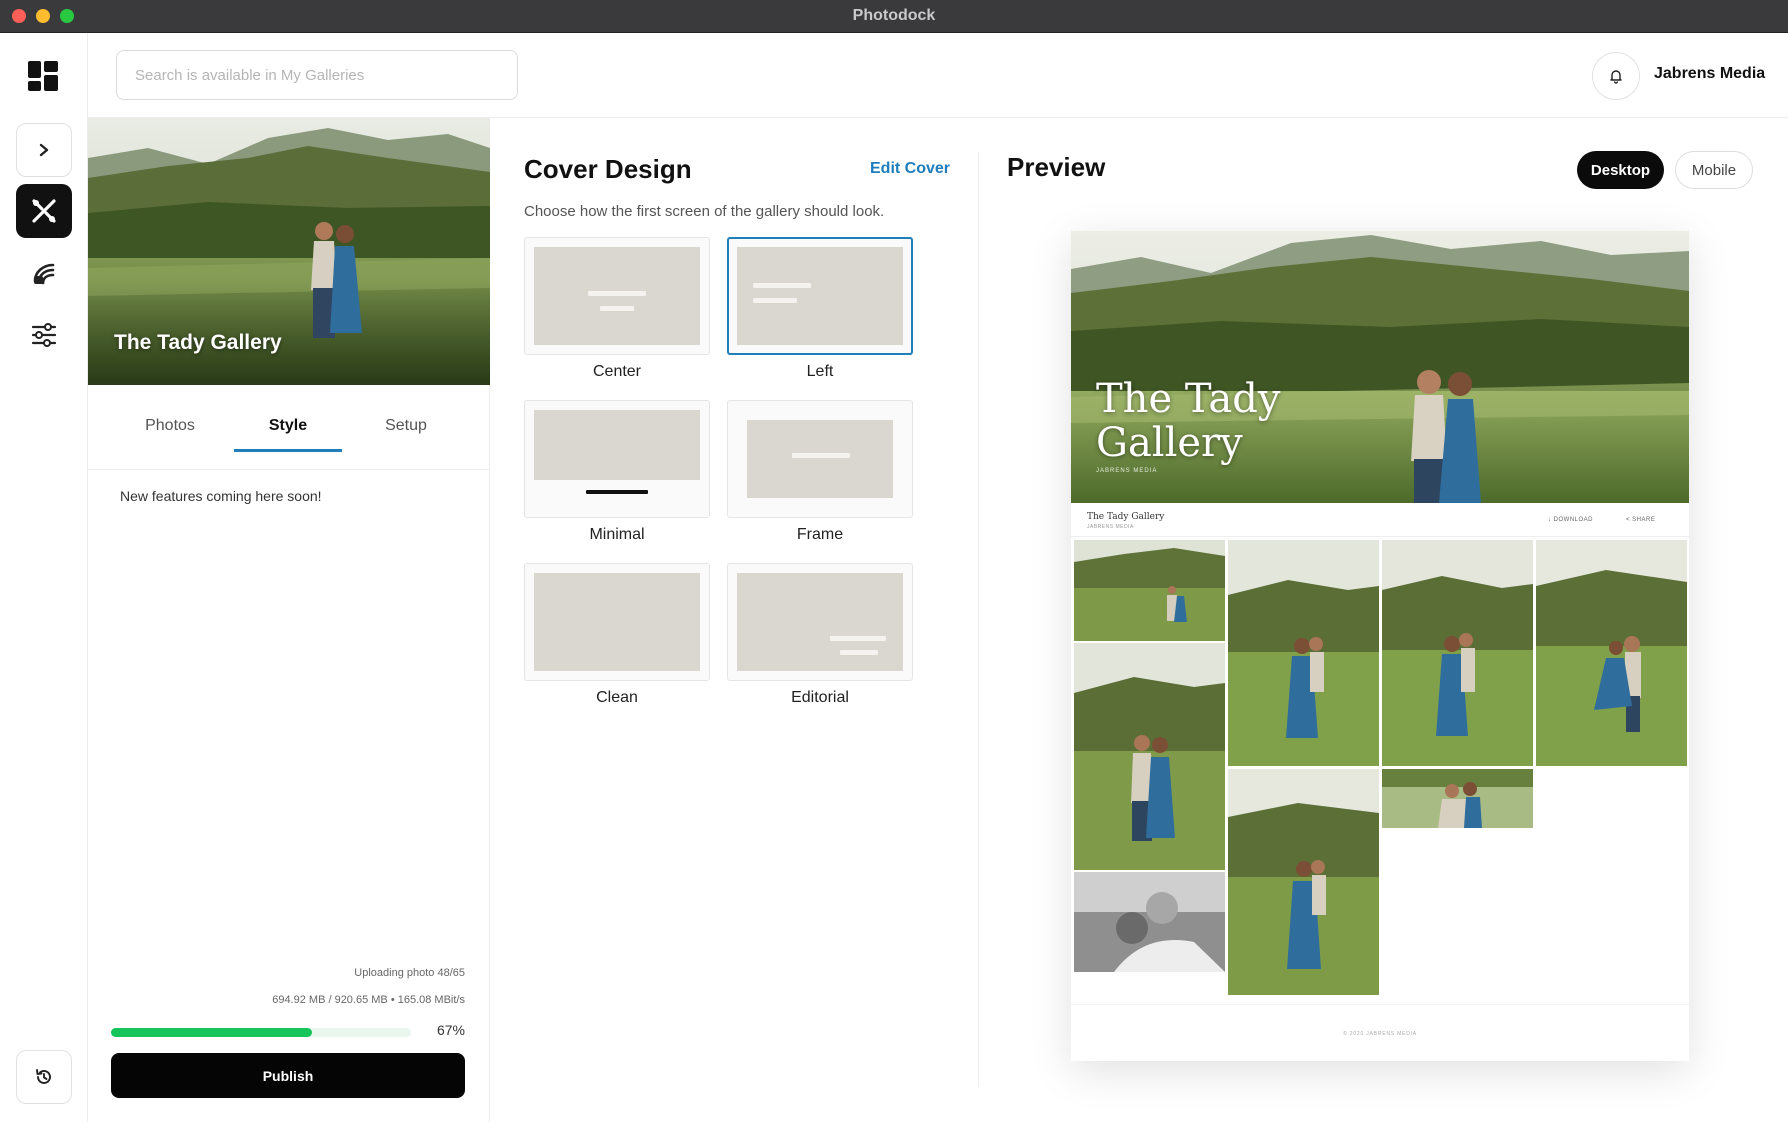 This screenshot has width=1788, height=1122. What do you see at coordinates (450, 1030) in the screenshot?
I see `upload-progress-label: 67%` at bounding box center [450, 1030].